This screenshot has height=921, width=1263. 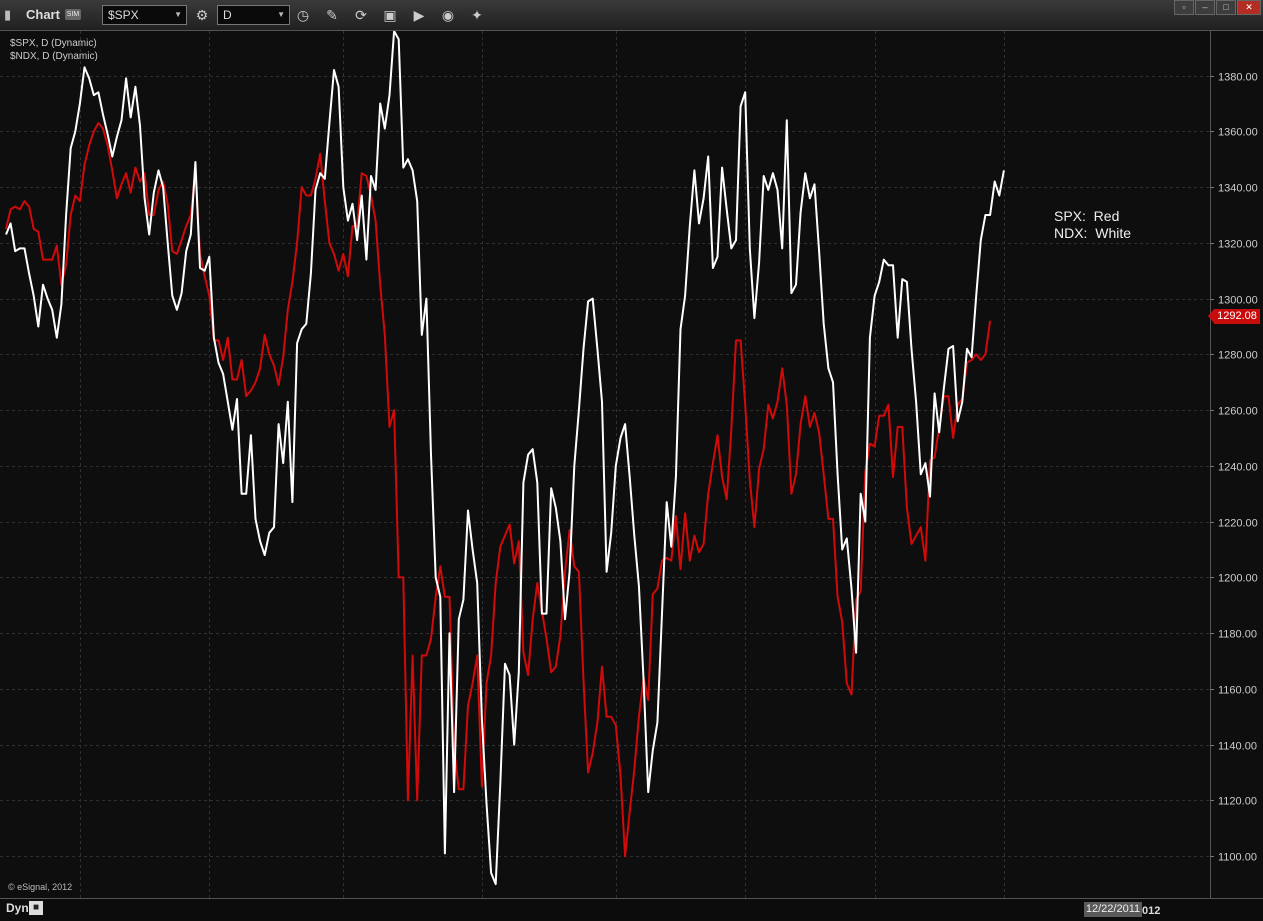 What do you see at coordinates (8, 14) in the screenshot?
I see `chart-window-icon: ▮` at bounding box center [8, 14].